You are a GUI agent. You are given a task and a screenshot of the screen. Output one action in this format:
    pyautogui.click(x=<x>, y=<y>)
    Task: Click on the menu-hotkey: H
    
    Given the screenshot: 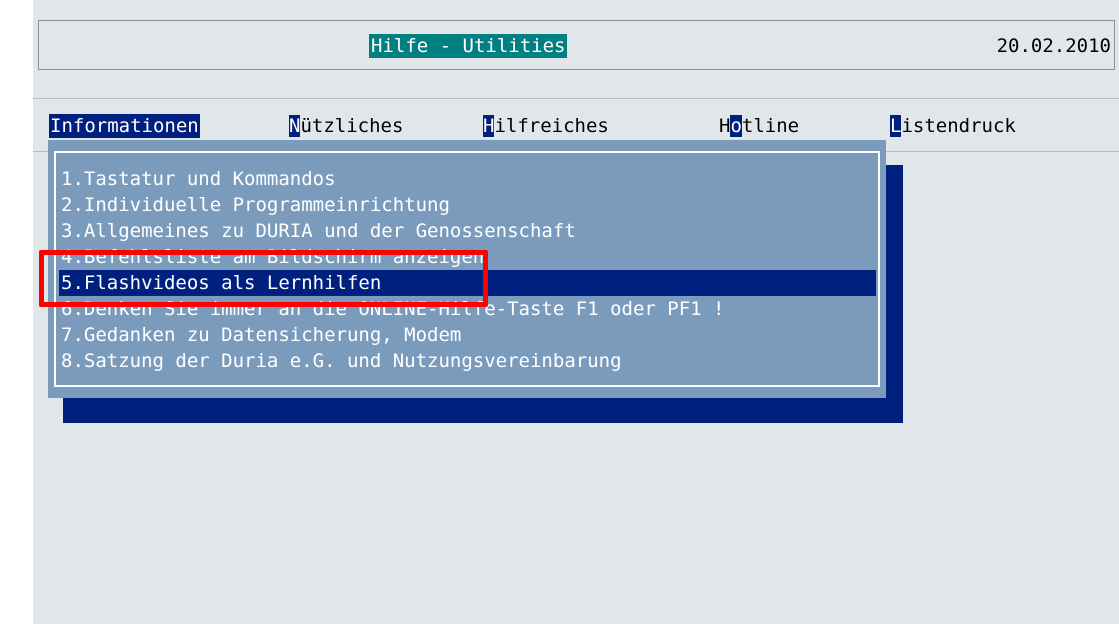 What is the action you would take?
    pyautogui.click(x=489, y=126)
    